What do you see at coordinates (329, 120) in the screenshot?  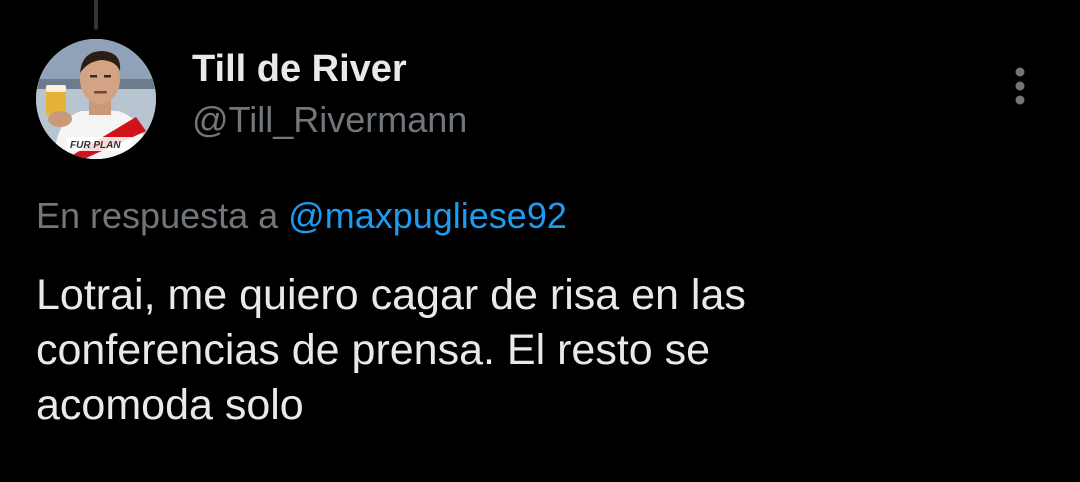 I see `user-handle: @Till_Rivermann` at bounding box center [329, 120].